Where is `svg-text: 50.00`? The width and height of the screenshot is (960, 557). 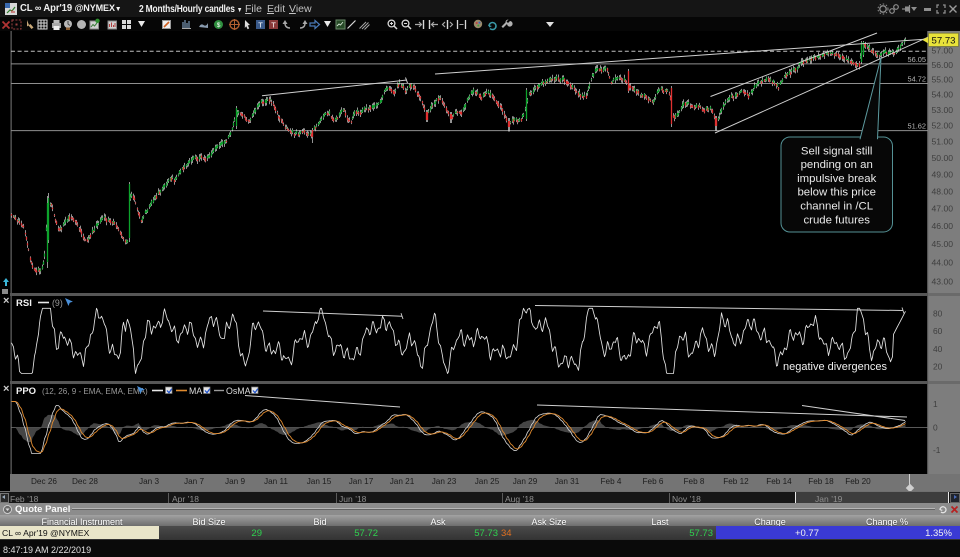
svg-text: 50.00 is located at coordinates (943, 158).